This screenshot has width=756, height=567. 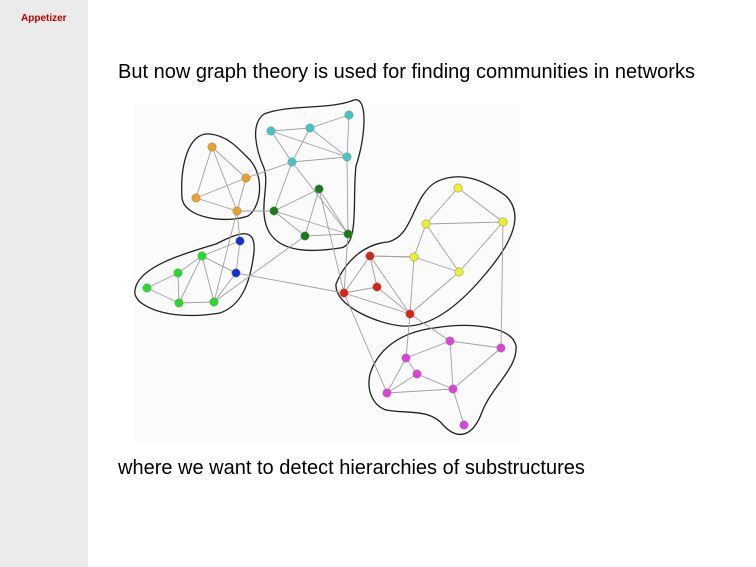 What do you see at coordinates (44, 18) in the screenshot?
I see `section-label: Appetizer` at bounding box center [44, 18].